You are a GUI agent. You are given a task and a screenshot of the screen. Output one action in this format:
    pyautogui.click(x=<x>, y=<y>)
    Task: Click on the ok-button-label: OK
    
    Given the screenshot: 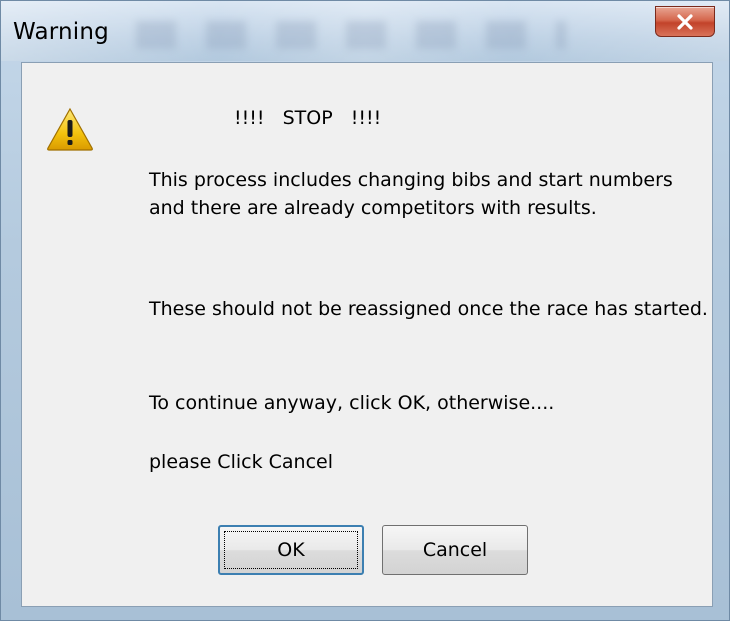 What is the action you would take?
    pyautogui.click(x=291, y=550)
    